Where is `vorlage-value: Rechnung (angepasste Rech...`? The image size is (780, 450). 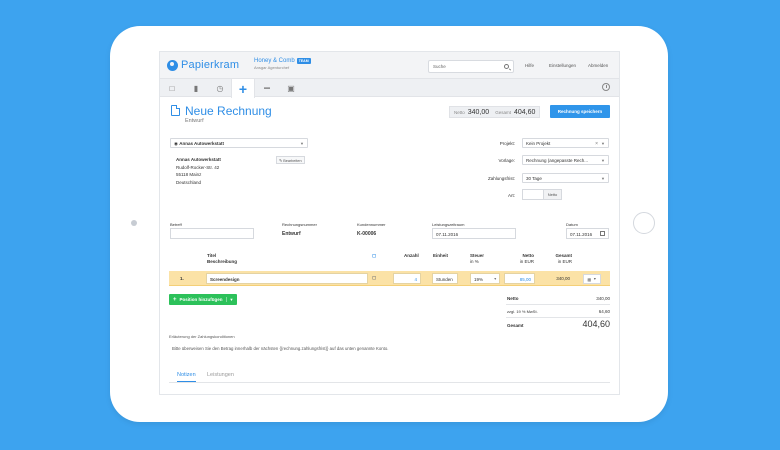 vorlage-value: Rechnung (angepasste Rech... is located at coordinates (557, 160).